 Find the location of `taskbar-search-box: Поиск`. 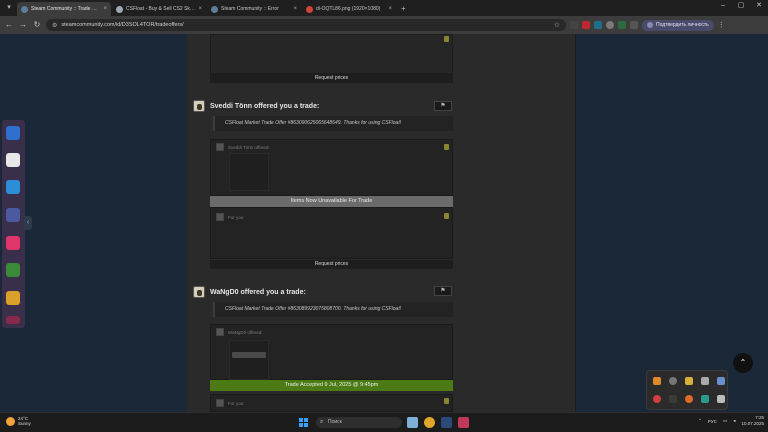

taskbar-search-box: Поиск is located at coordinates (359, 422).